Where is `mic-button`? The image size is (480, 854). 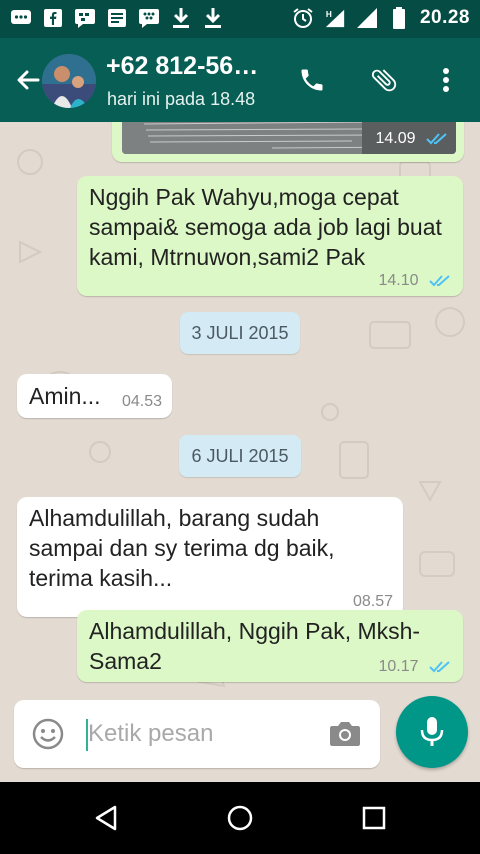
mic-button is located at coordinates (432, 732).